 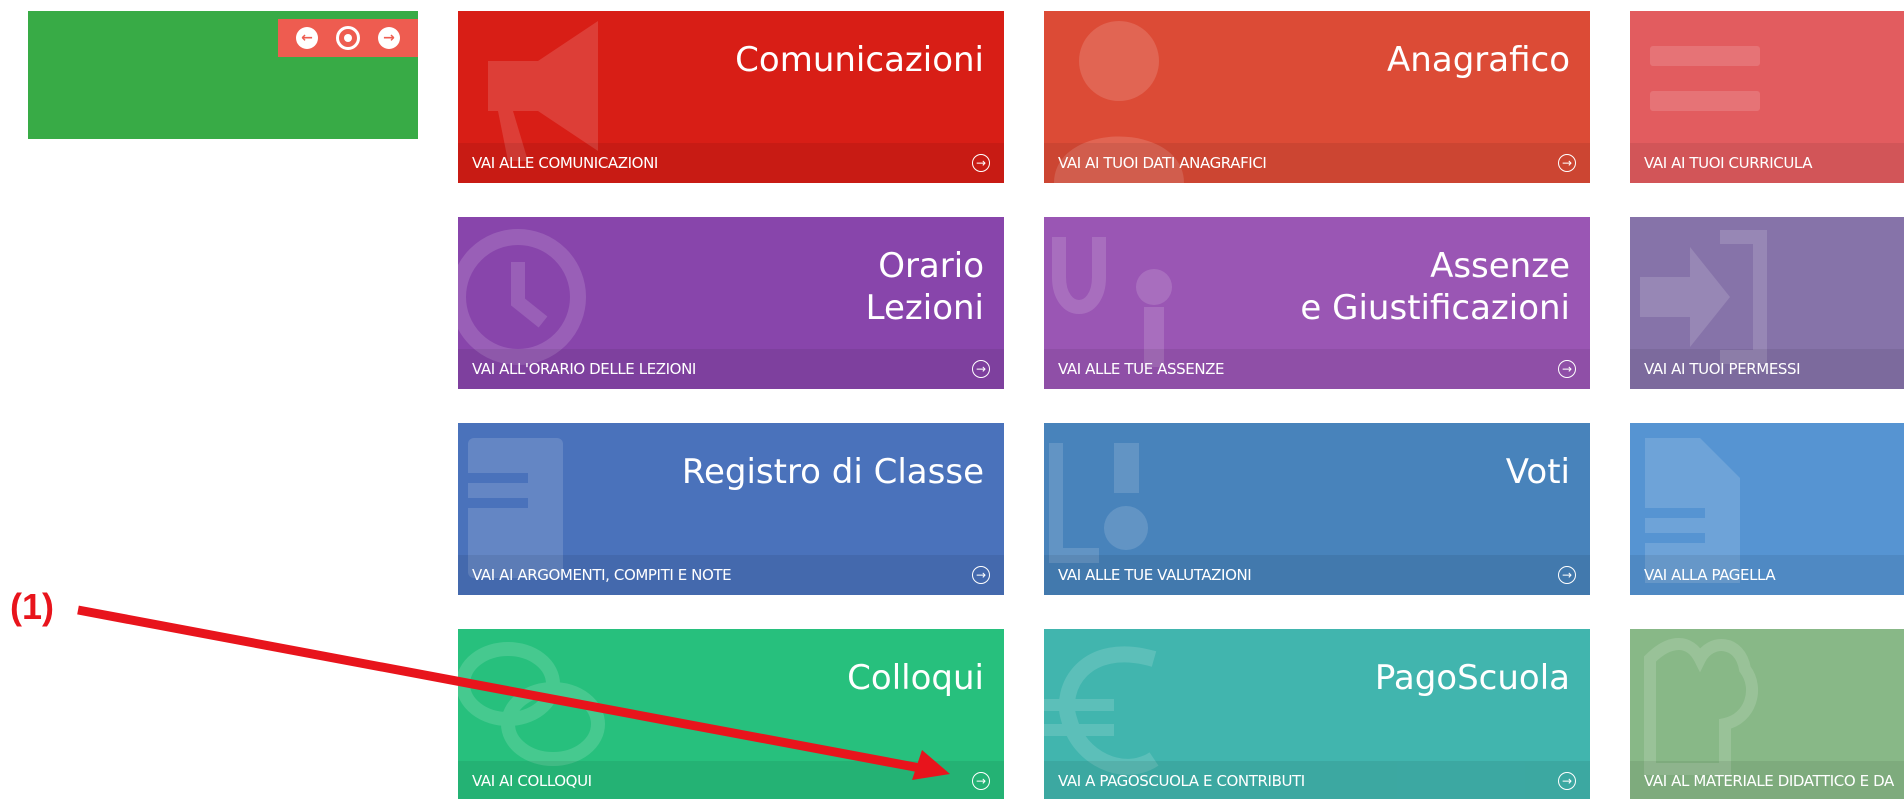 What do you see at coordinates (1767, 509) in the screenshot?
I see `tile-pagella: VAI ALLA PAGELLA` at bounding box center [1767, 509].